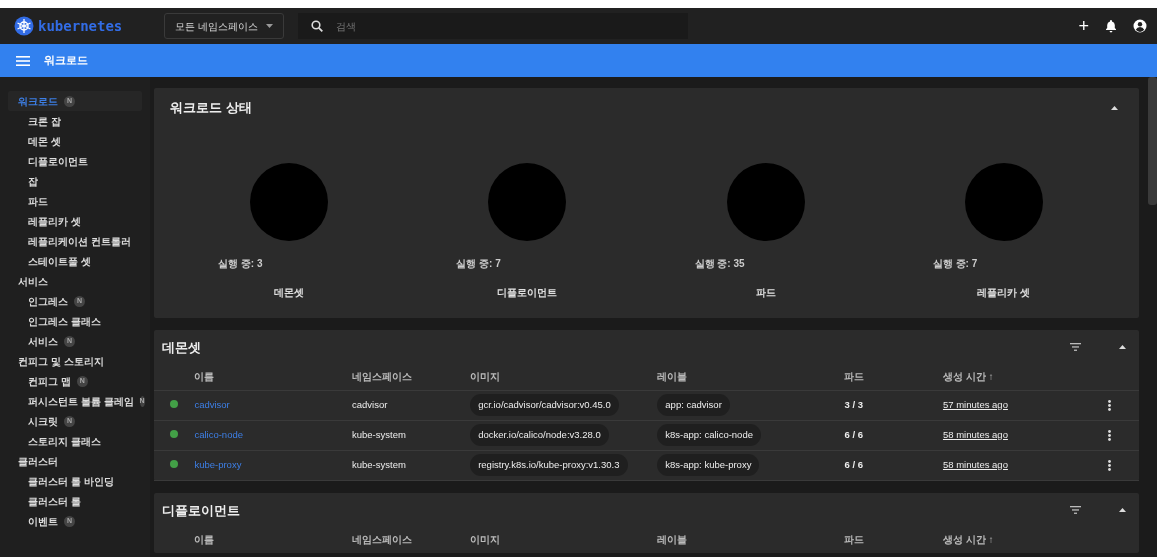 The height and width of the screenshot is (557, 1157). I want to click on account-icon, so click(1140, 26).